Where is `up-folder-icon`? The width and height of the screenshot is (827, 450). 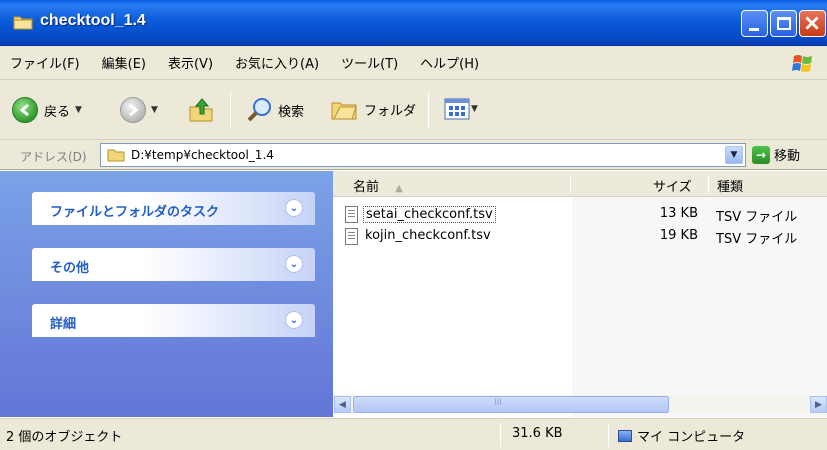 up-folder-icon is located at coordinates (201, 110).